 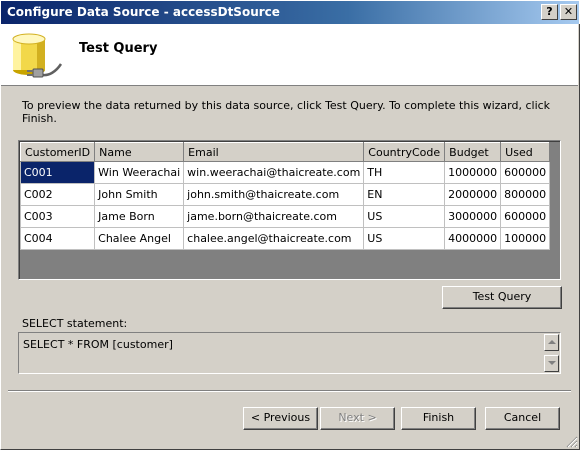 What do you see at coordinates (289, 55) in the screenshot?
I see `wizard-header: Test Query` at bounding box center [289, 55].